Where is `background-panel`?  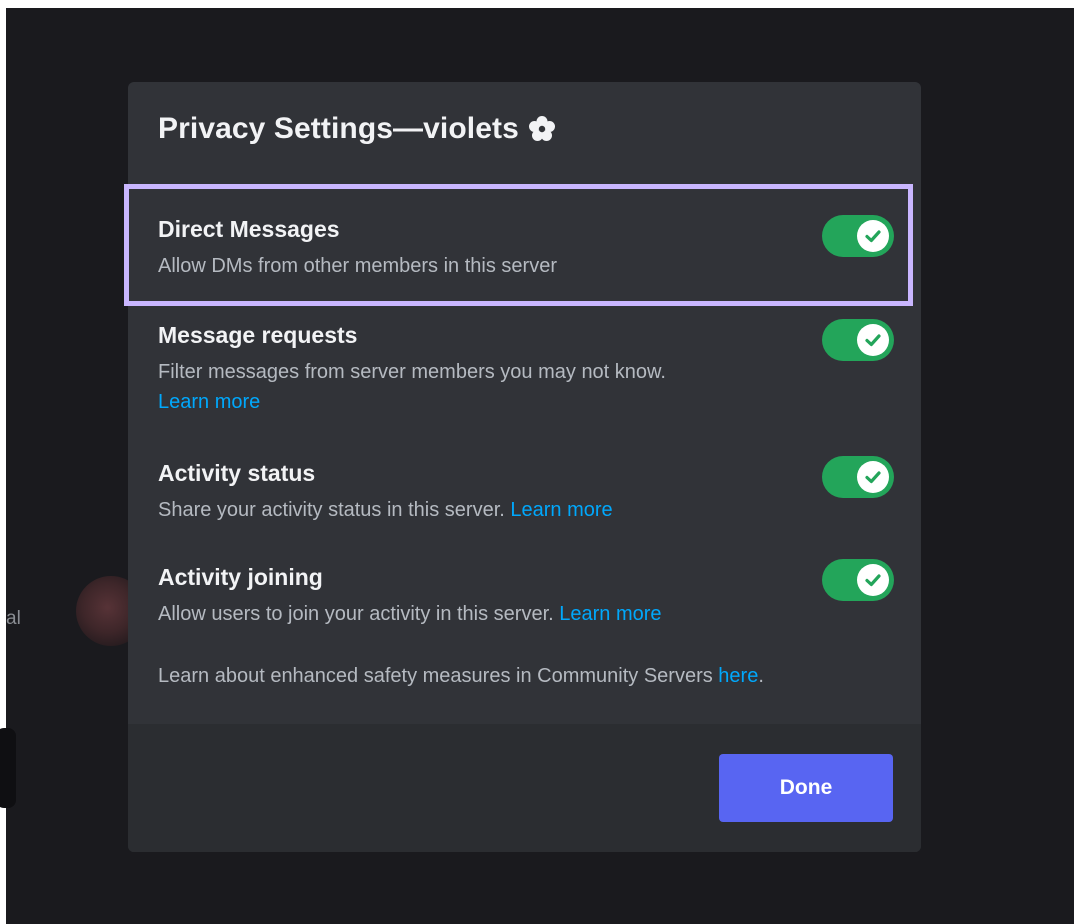
background-panel is located at coordinates (8, 768).